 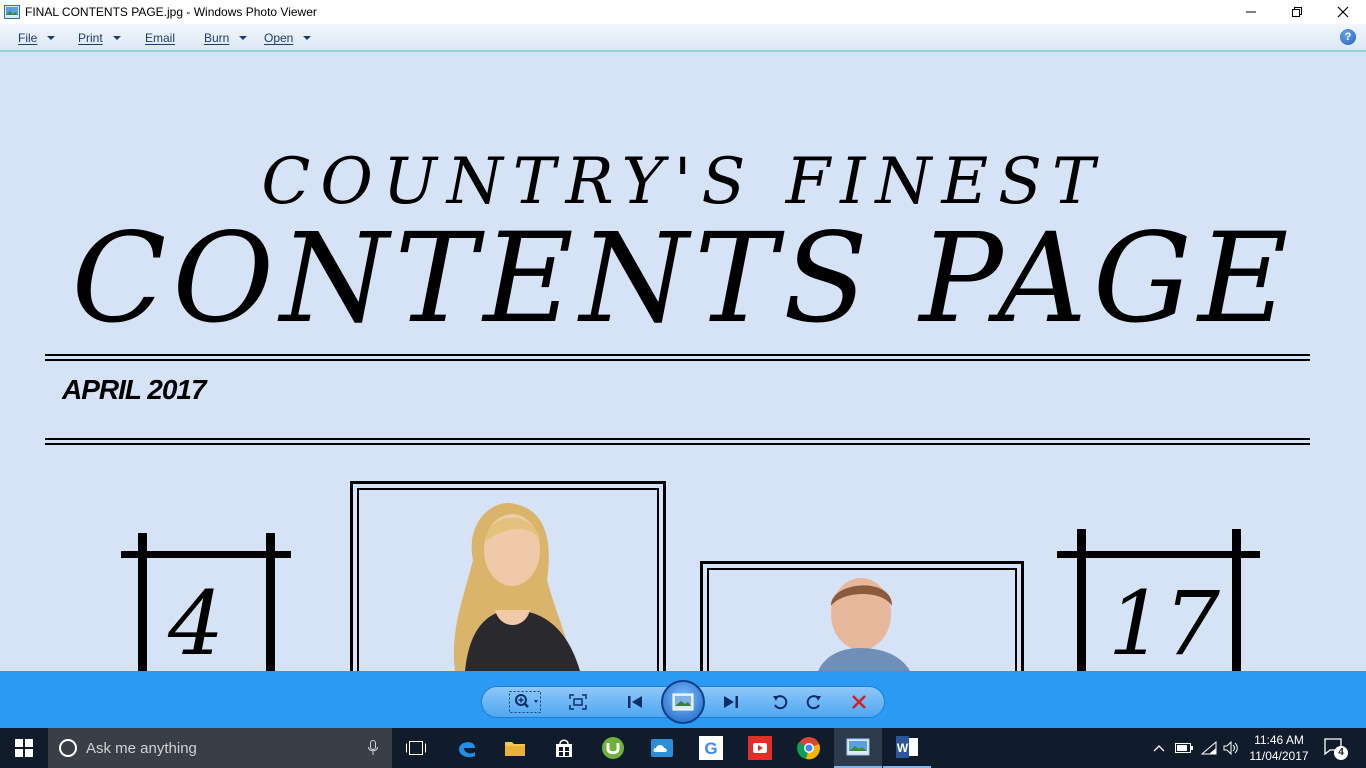 I want to click on file-explorer-app, so click(x=515, y=748).